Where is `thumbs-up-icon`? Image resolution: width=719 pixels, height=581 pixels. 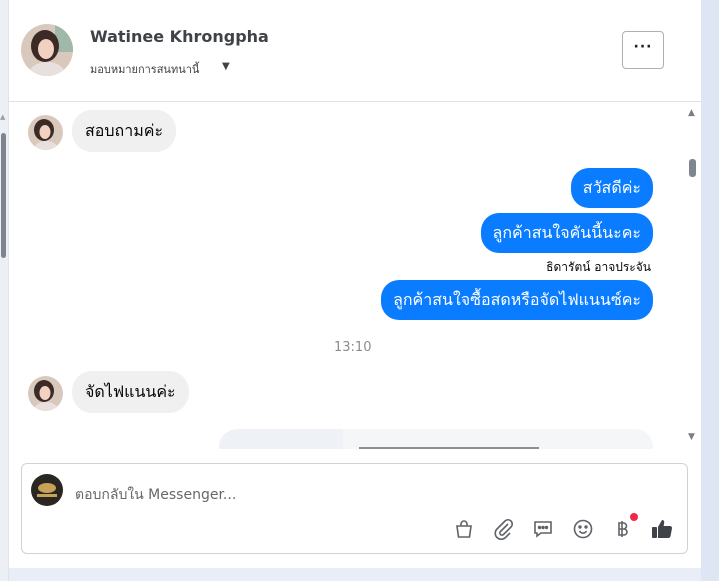
thumbs-up-icon is located at coordinates (662, 529).